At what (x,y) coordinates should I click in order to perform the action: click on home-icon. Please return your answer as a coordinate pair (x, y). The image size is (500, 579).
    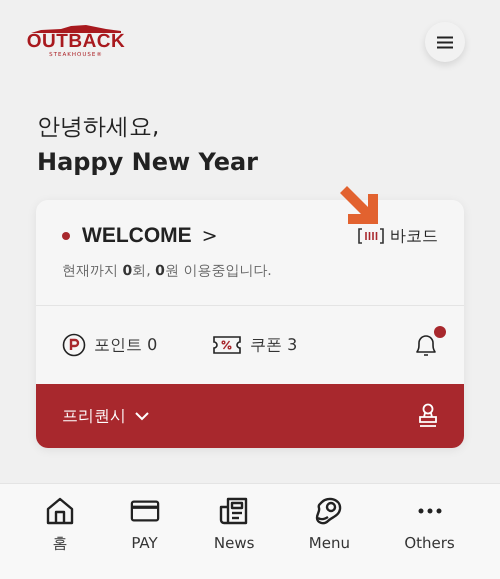
    Looking at the image, I should click on (60, 511).